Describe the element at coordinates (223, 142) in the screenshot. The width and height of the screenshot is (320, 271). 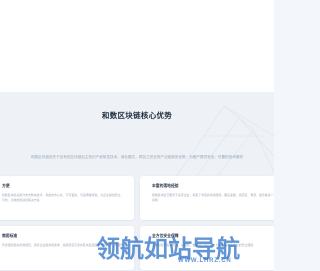
I see `geometric-decoration` at that location.